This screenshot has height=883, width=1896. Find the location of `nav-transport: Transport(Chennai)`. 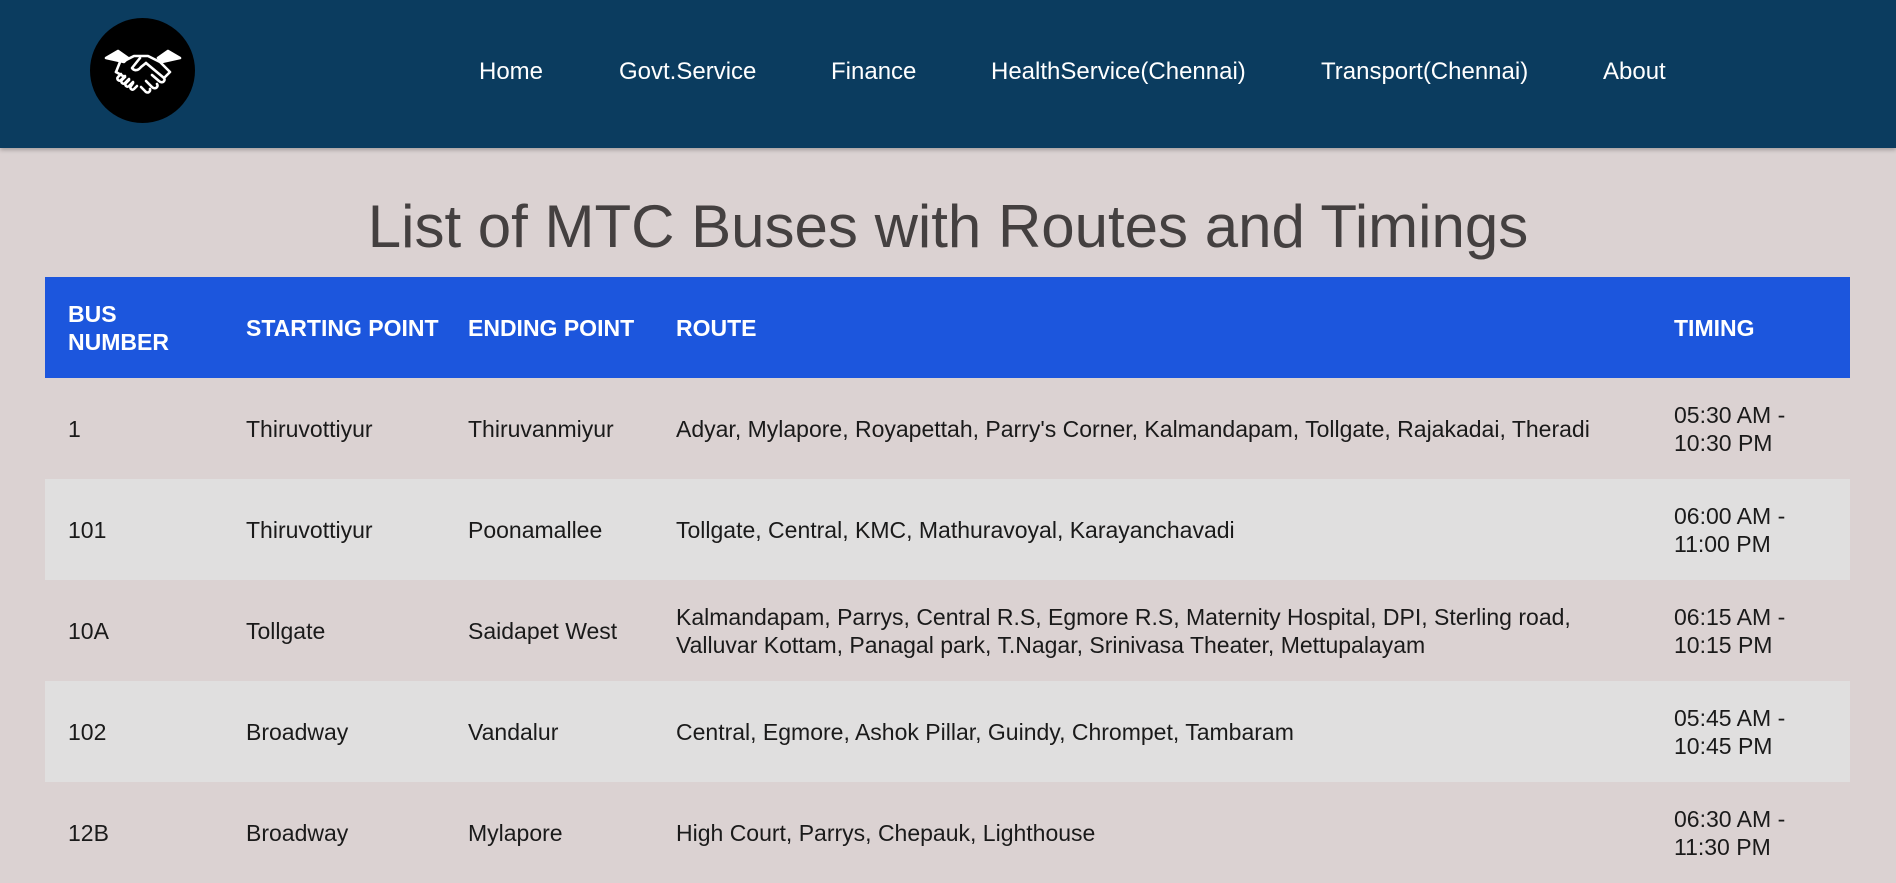

nav-transport: Transport(Chennai) is located at coordinates (1424, 72).